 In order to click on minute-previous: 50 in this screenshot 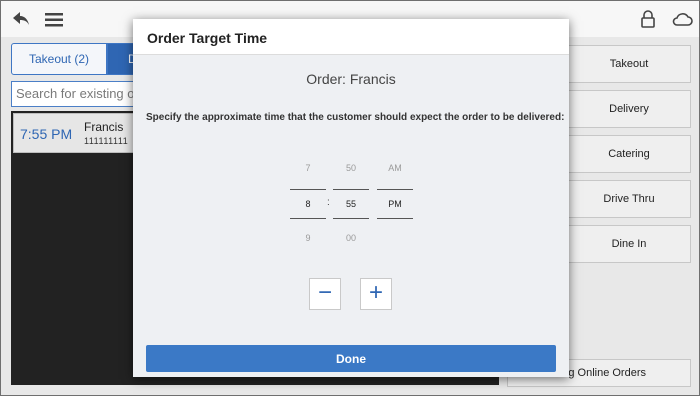, I will do `click(351, 168)`.